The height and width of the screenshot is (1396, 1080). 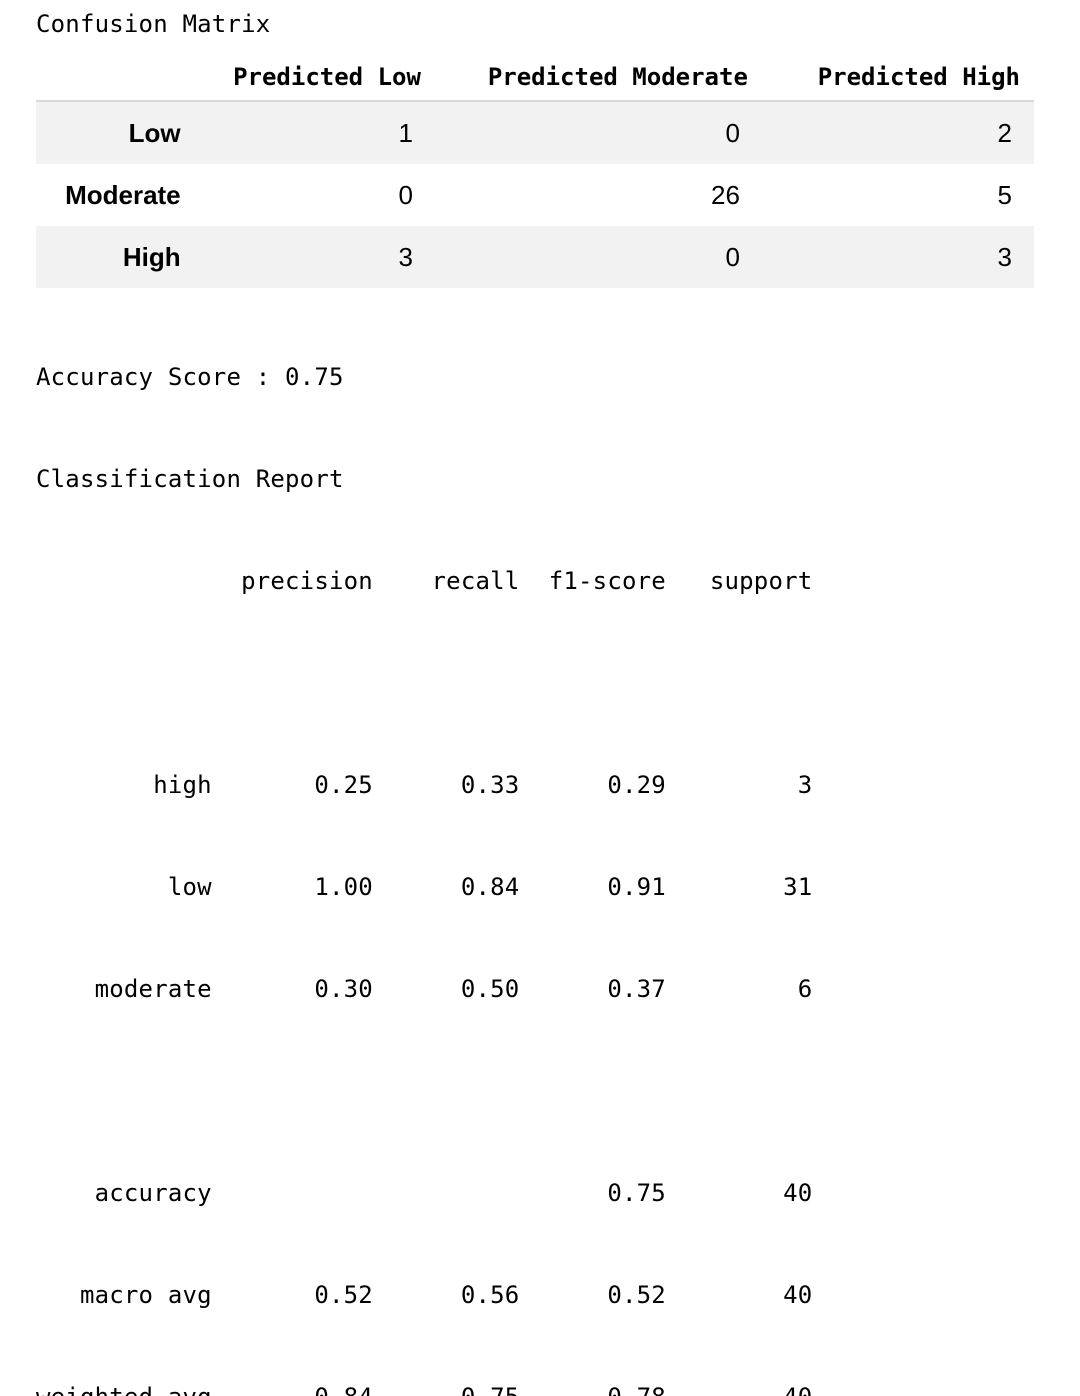 I want to click on report-row-weighted-avg: weighted avg 0.84 0.75 0.78 40, so click(x=424, y=1388).